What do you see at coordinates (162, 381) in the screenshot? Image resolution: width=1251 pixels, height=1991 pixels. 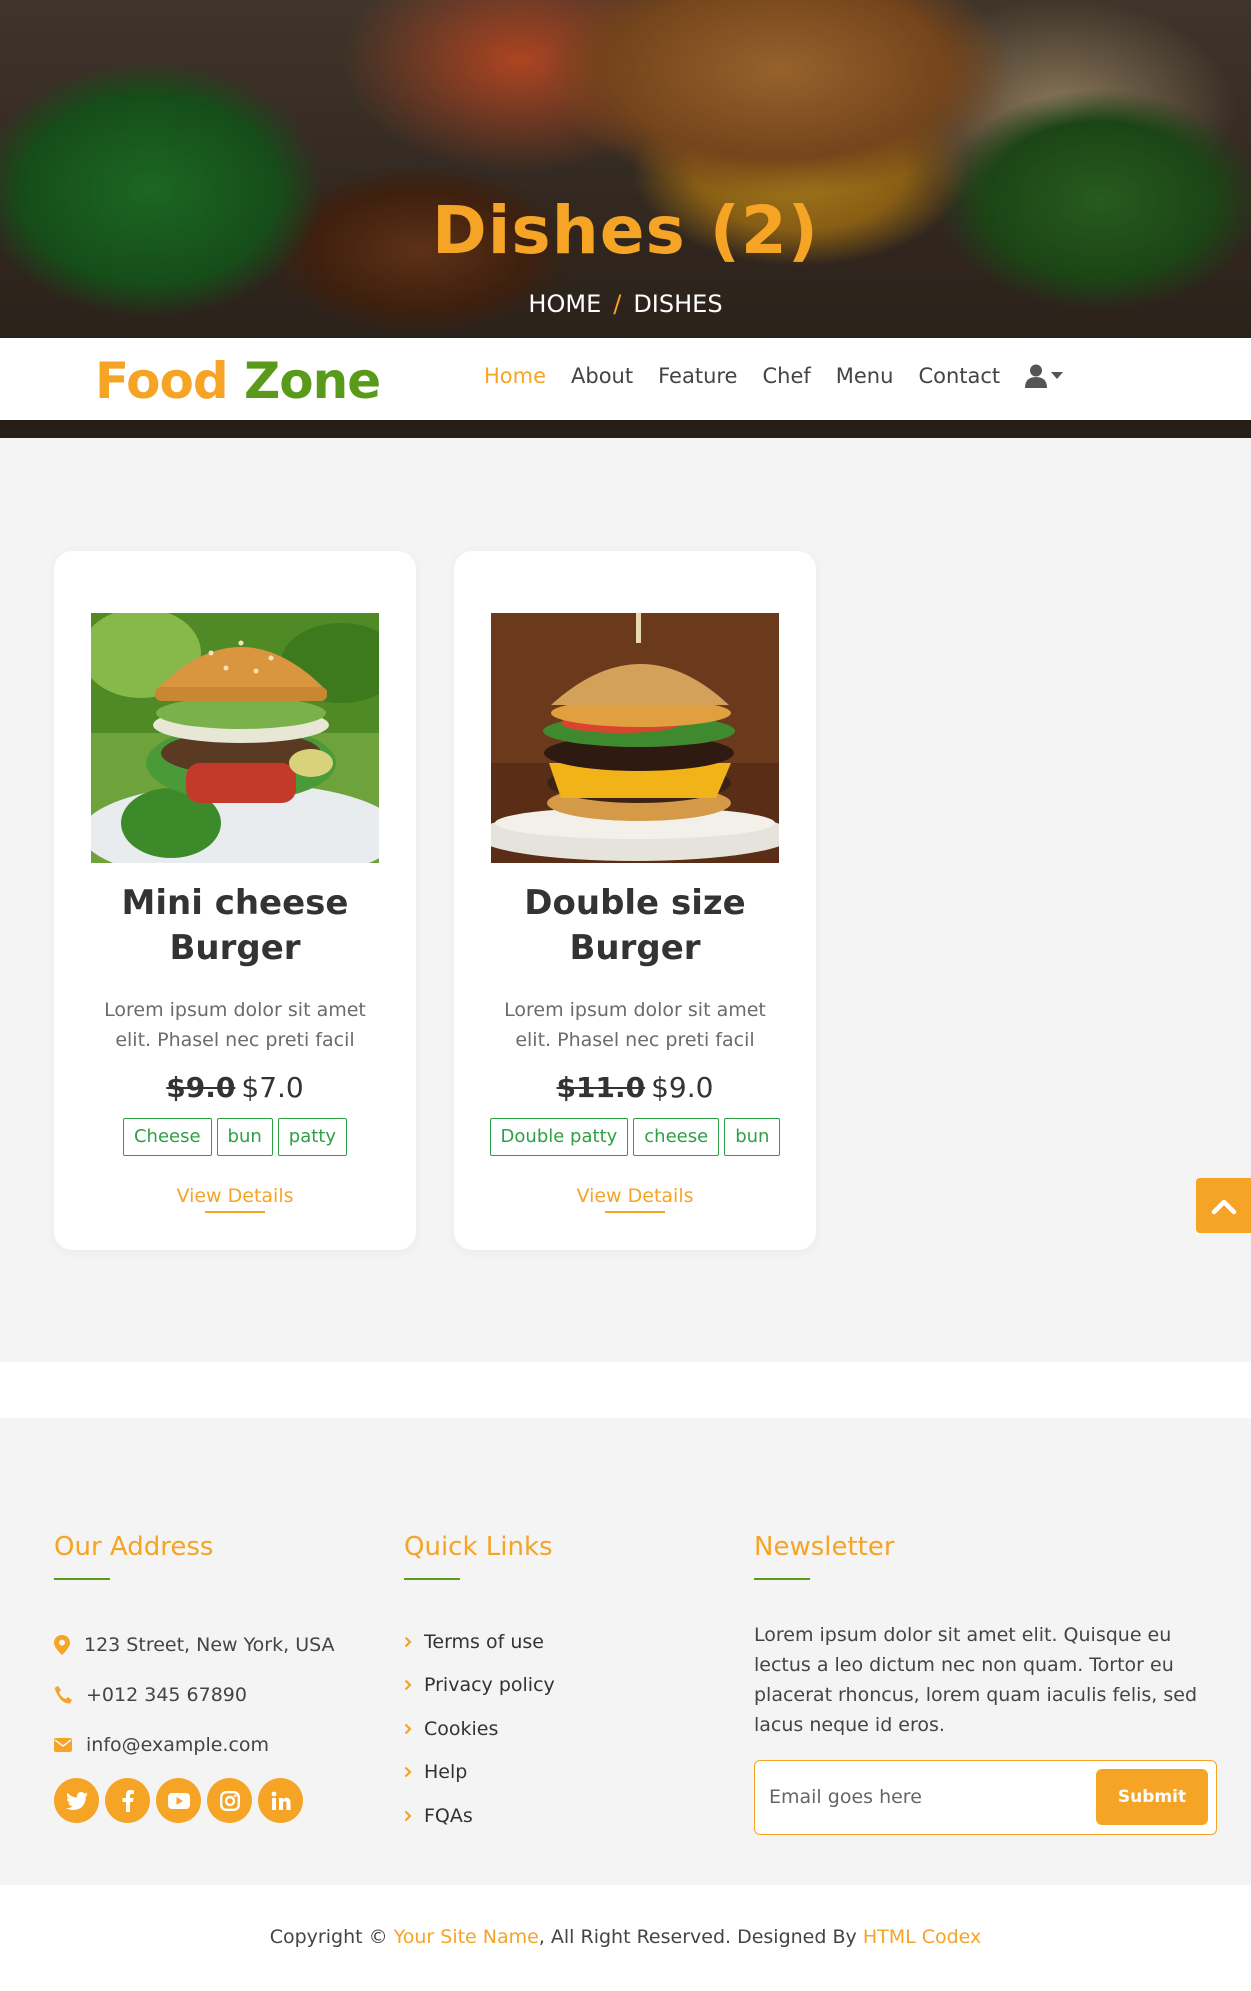 I see `brand-part-food: Food` at bounding box center [162, 381].